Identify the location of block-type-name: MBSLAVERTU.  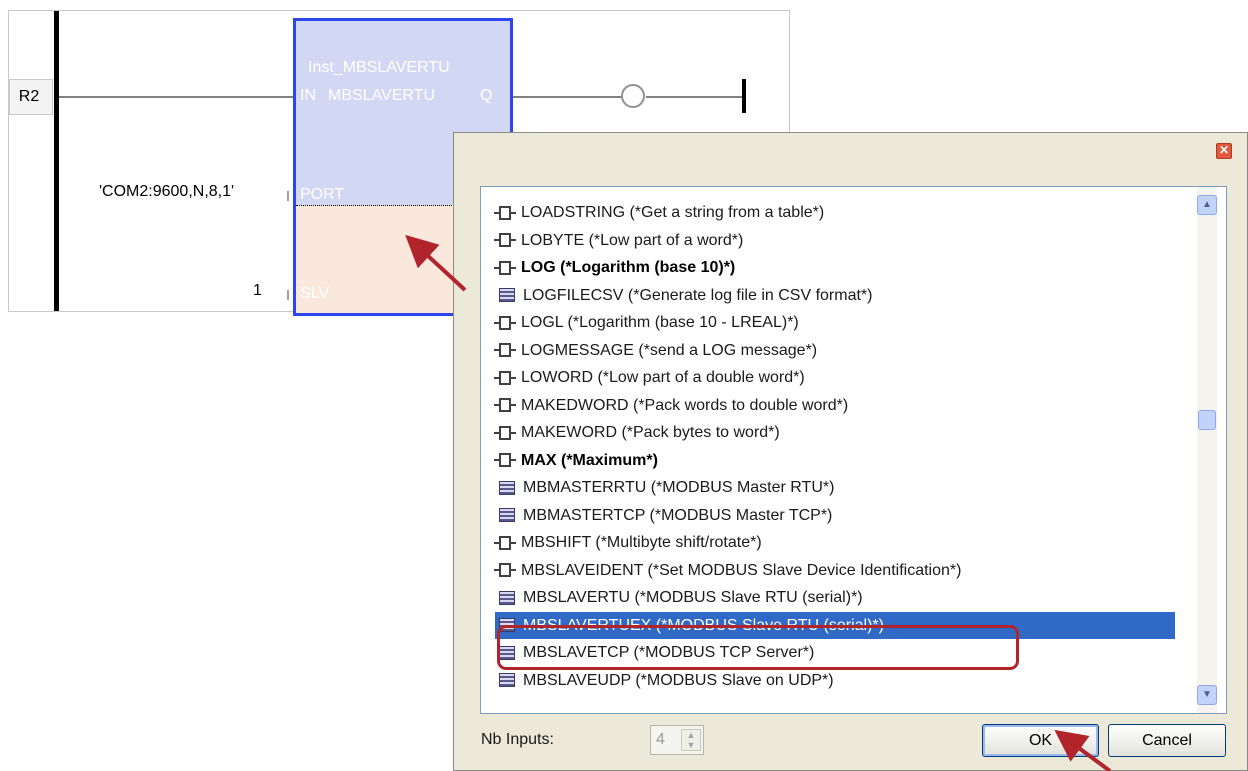
(381, 95).